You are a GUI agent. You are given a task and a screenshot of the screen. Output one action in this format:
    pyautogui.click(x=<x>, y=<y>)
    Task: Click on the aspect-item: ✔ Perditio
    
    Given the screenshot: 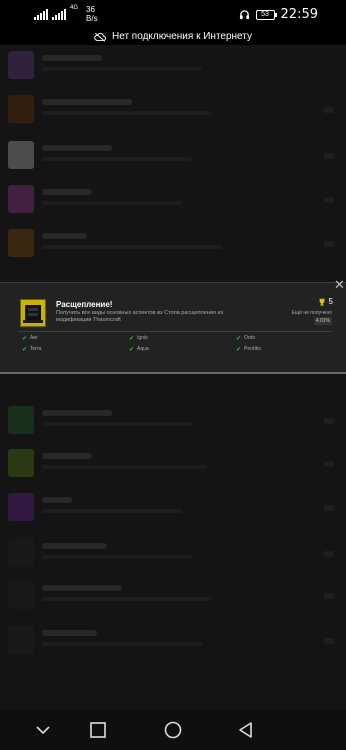 What is the action you would take?
    pyautogui.click(x=248, y=349)
    